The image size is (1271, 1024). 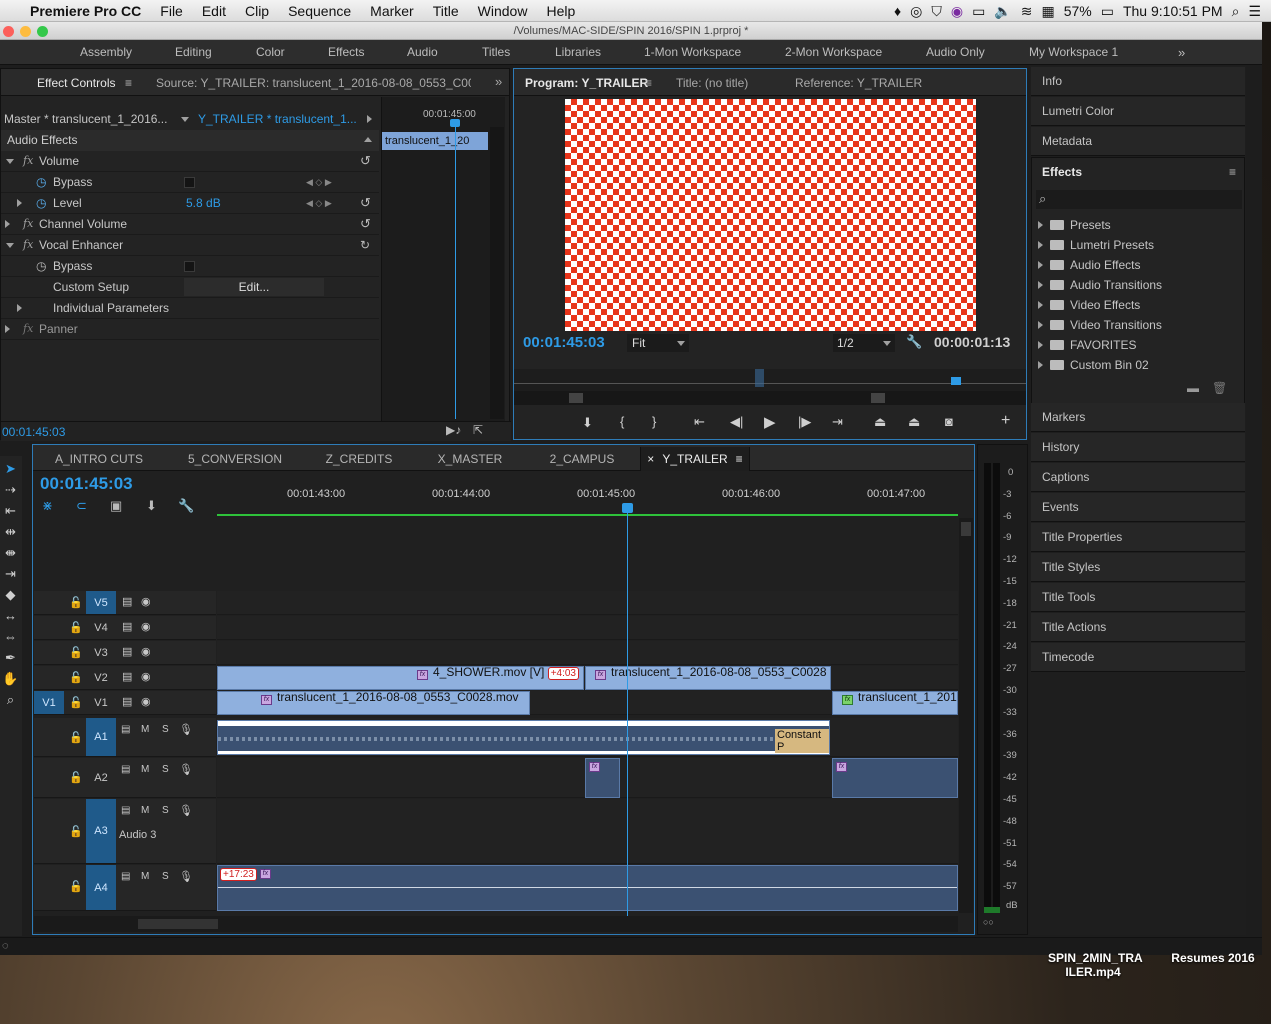 What do you see at coordinates (171, 11) in the screenshot?
I see `menu-file: File` at bounding box center [171, 11].